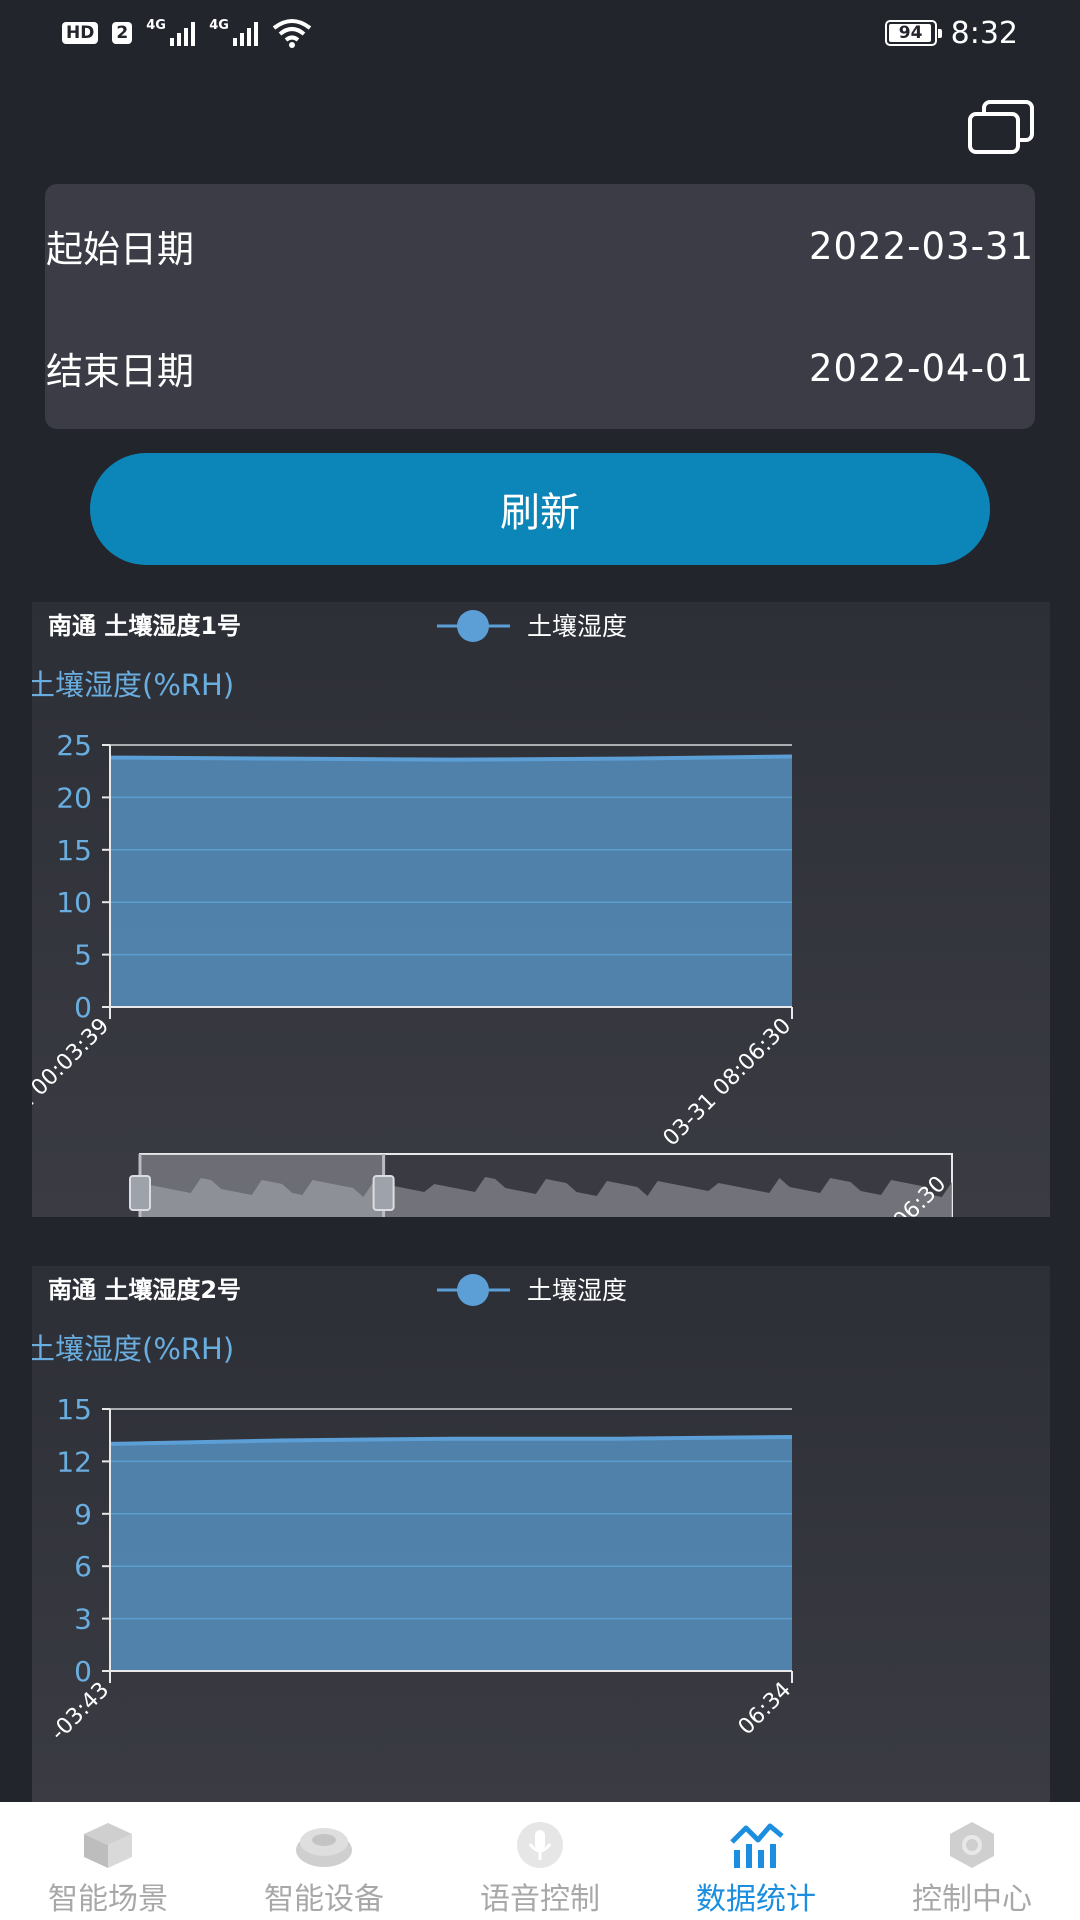 This screenshot has height=1920, width=1080. Describe the element at coordinates (1001, 128) in the screenshot. I see `copy-icon` at that location.